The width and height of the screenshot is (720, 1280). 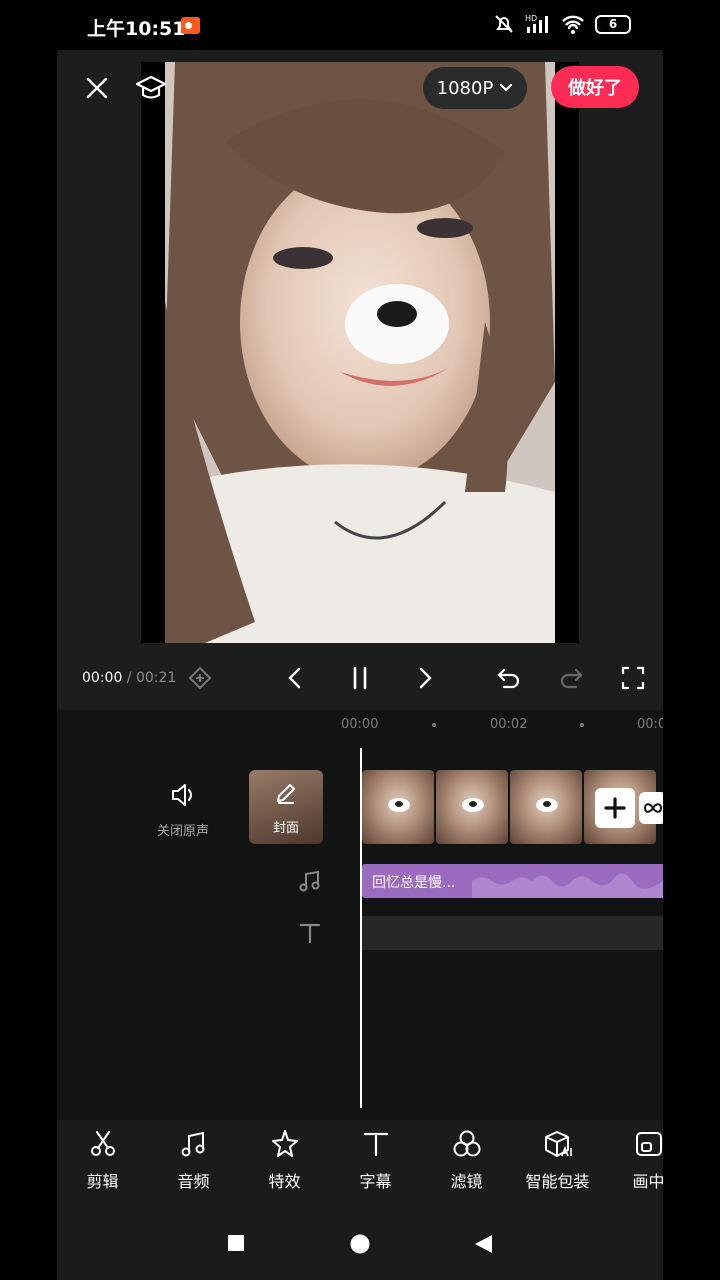 What do you see at coordinates (557, 1165) in the screenshot?
I see `tool-smart-package: 智能包装` at bounding box center [557, 1165].